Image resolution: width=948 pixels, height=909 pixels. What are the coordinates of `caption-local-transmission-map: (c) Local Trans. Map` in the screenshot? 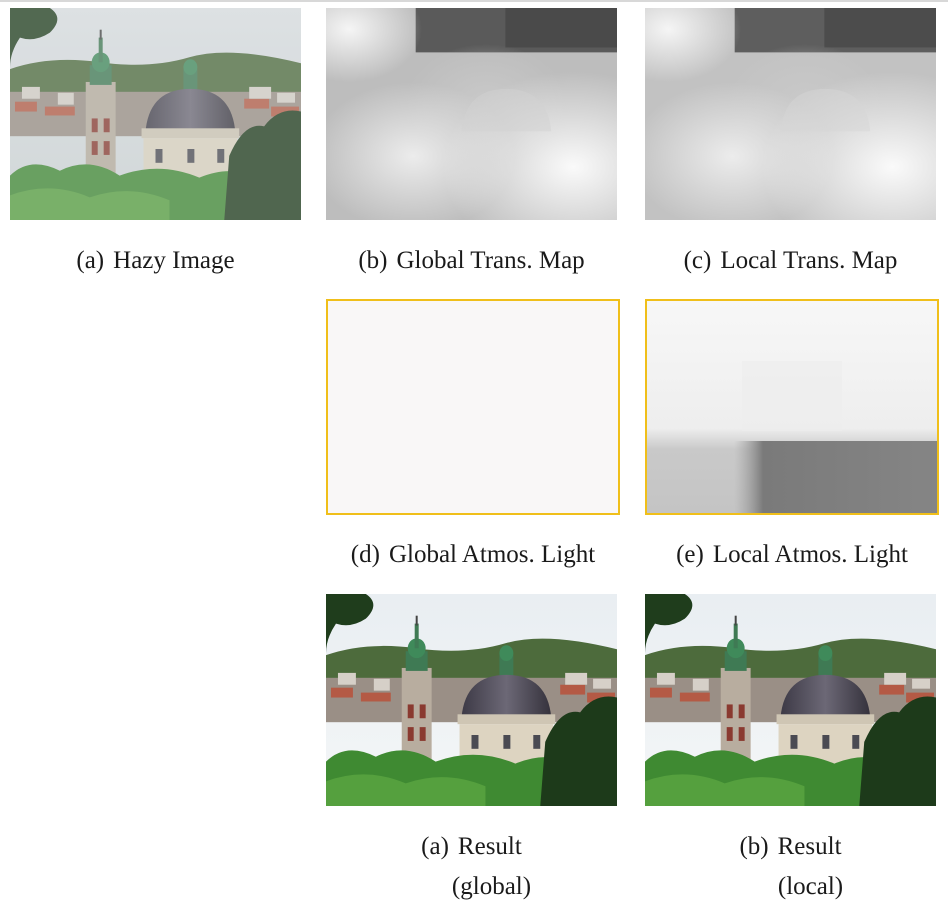 It's located at (790, 261).